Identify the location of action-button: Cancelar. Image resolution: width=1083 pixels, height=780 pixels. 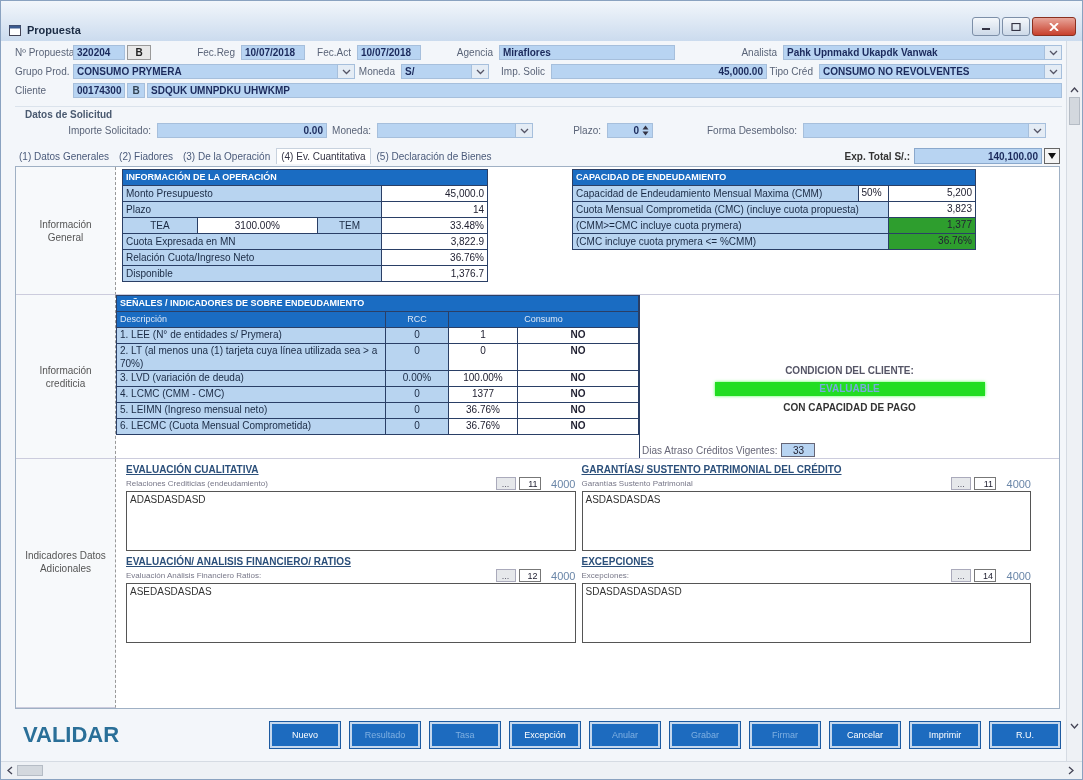
(865, 735).